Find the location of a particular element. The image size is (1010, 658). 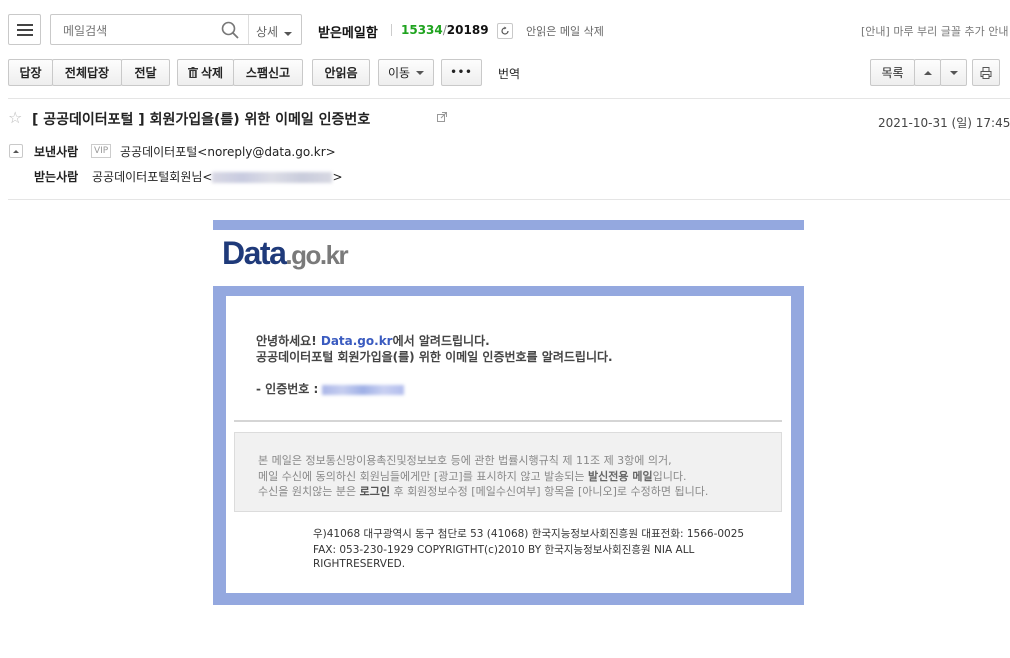

info-line: 공공데이터포털 회원가입을(를) 위한 이메일 인증번호를 알려드립니다. is located at coordinates (434, 357).